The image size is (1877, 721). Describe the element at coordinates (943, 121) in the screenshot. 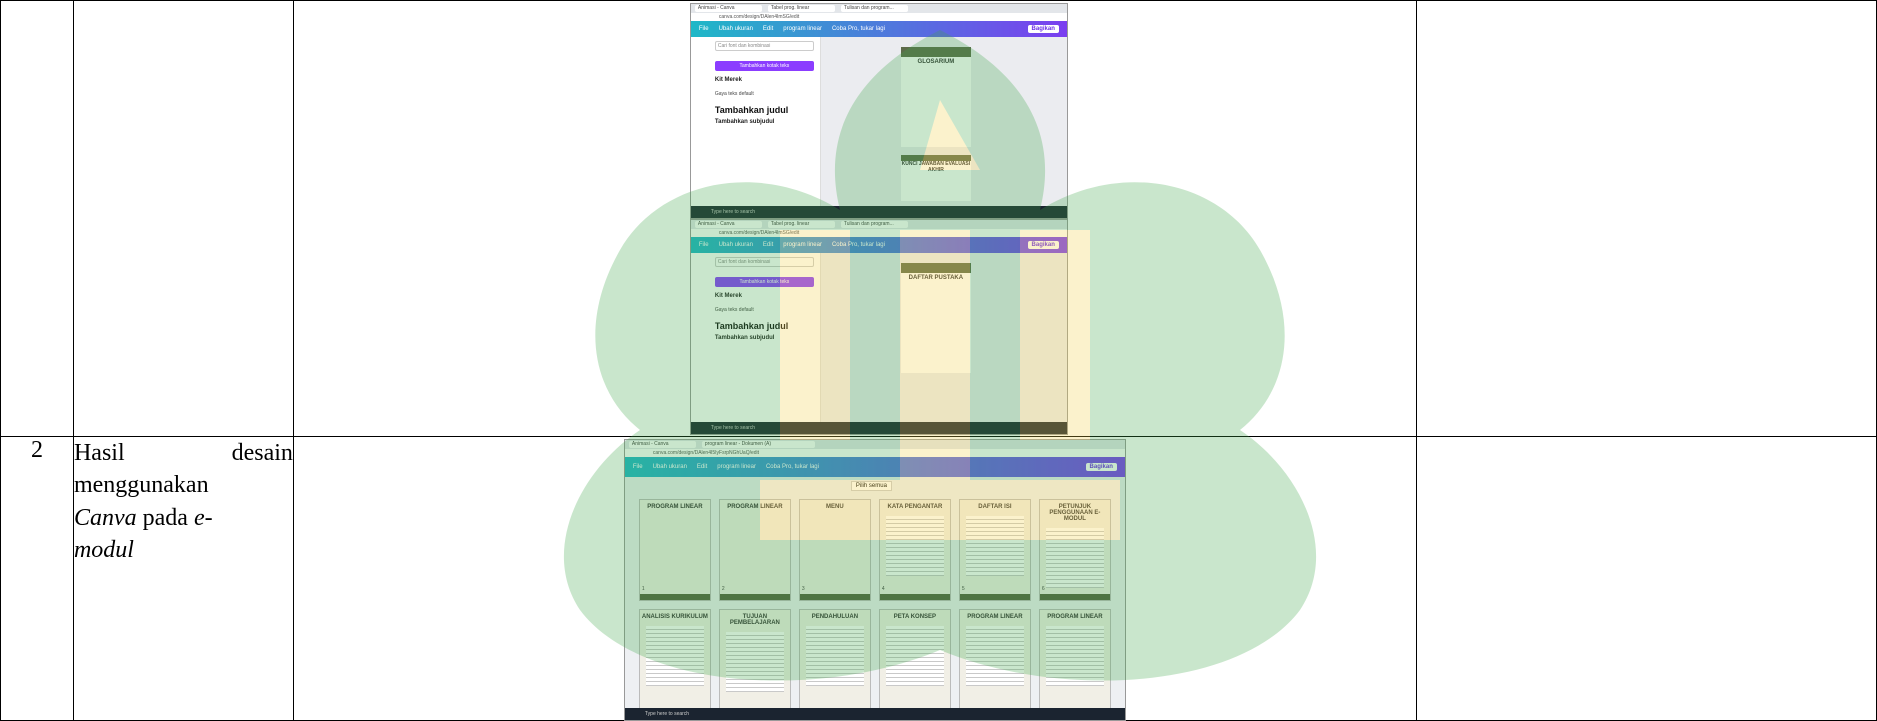

I see `canvas-area: GLOSARIUM KUNCI JAWABAN EVALUASI AKHIR` at that location.